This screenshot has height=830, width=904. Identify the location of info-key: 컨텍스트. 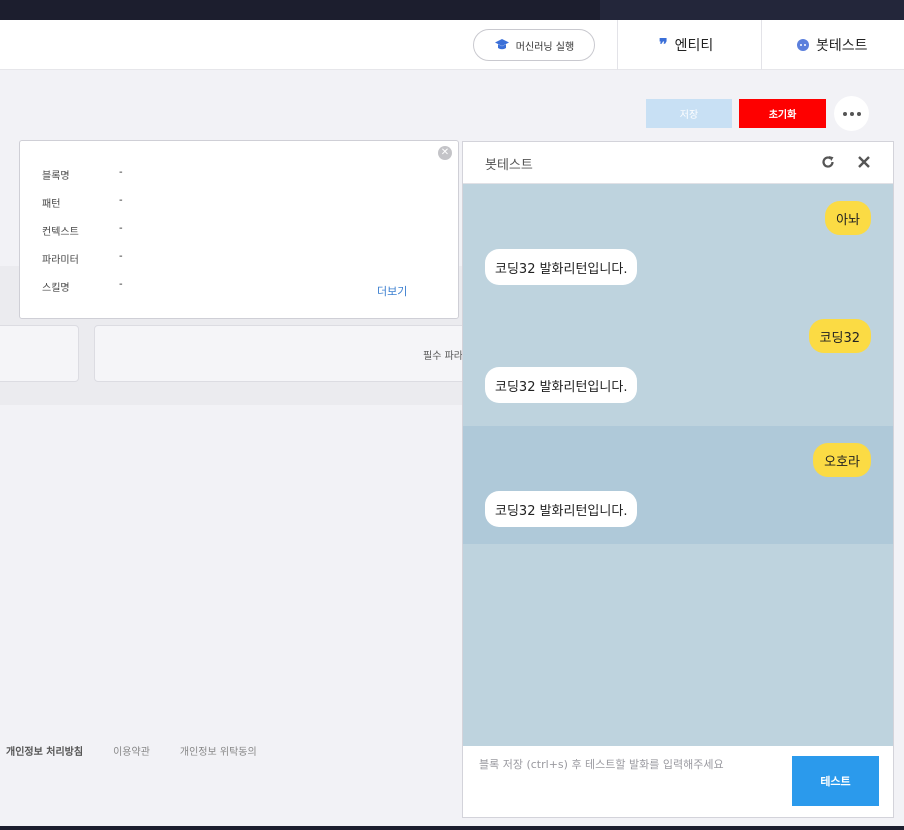
(60, 232).